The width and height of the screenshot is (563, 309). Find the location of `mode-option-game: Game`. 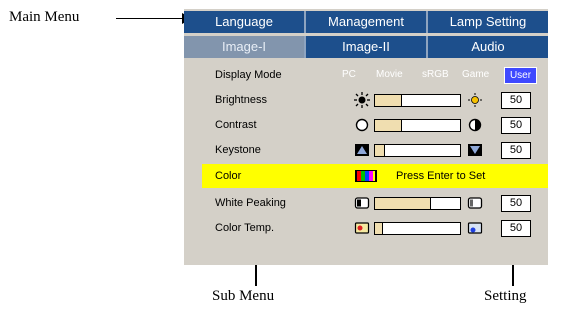

mode-option-game: Game is located at coordinates (475, 75).